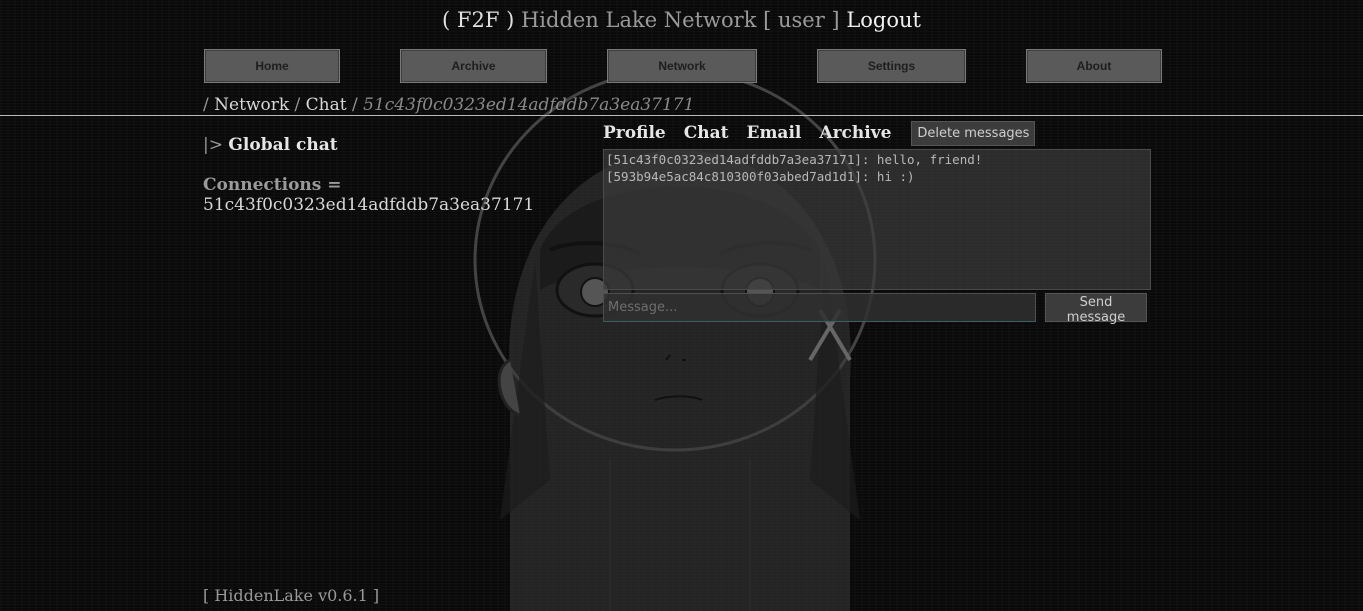  What do you see at coordinates (801, 20) in the screenshot?
I see `user-label: [ user ]` at bounding box center [801, 20].